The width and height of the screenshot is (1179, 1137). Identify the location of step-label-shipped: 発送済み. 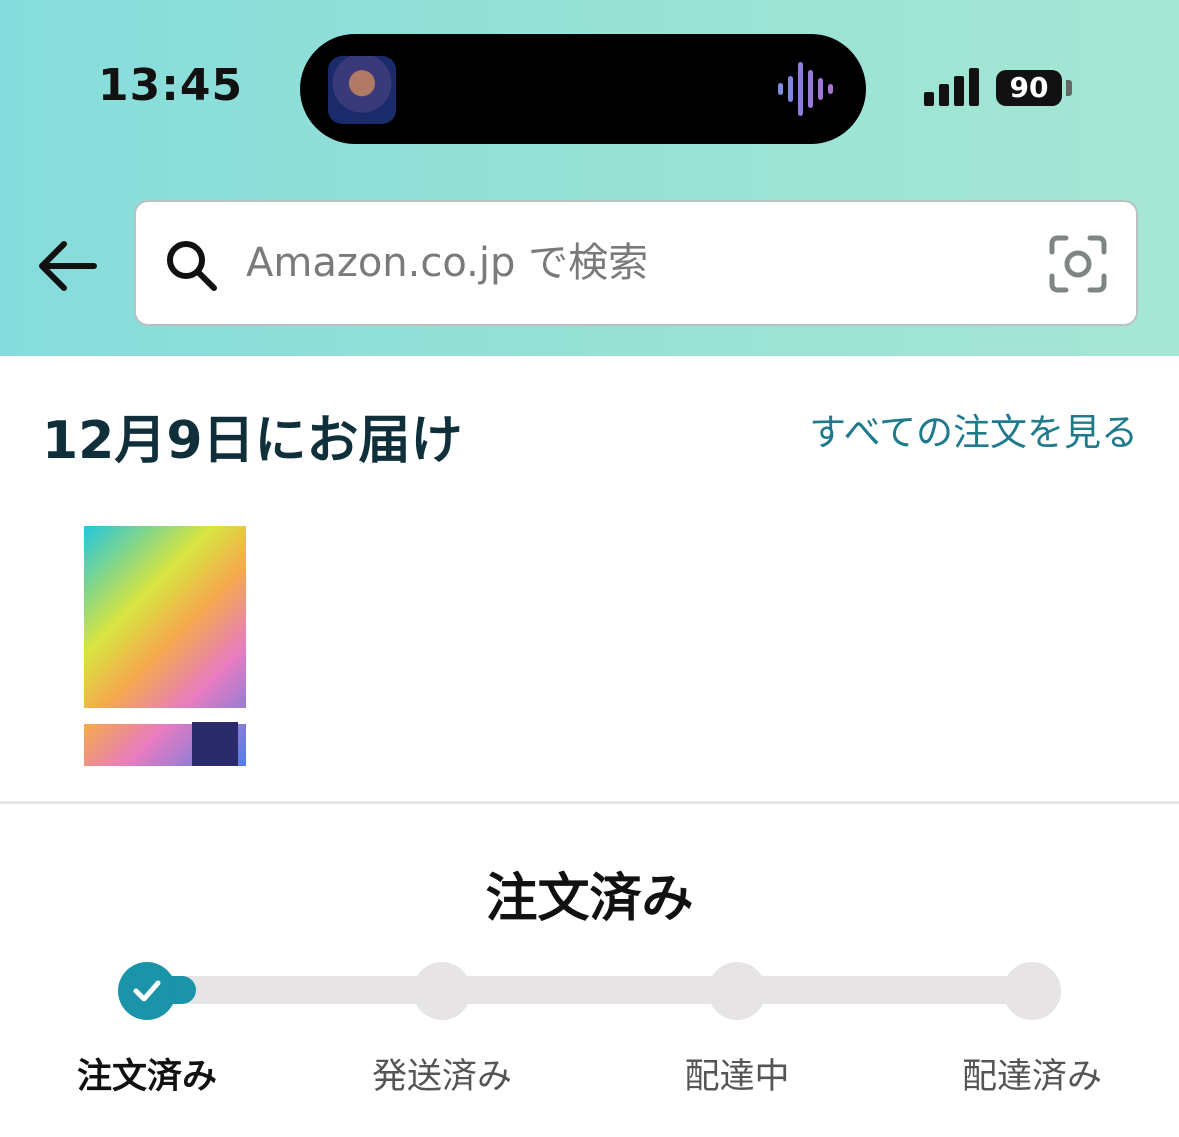
(441, 1077).